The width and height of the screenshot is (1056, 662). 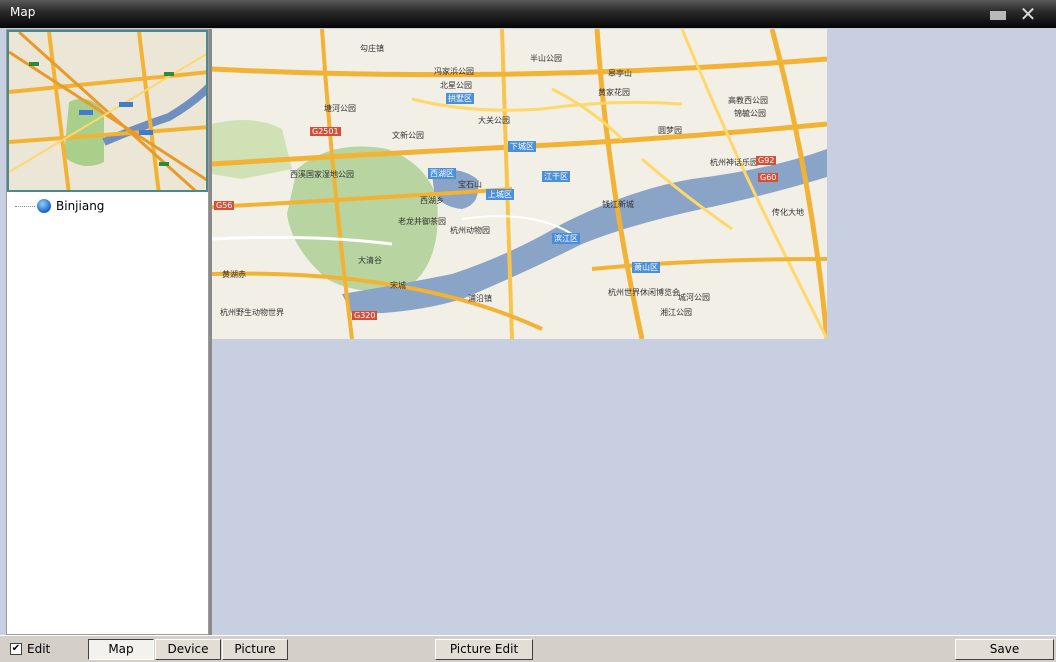 What do you see at coordinates (398, 285) in the screenshot?
I see `map-label: 宋城` at bounding box center [398, 285].